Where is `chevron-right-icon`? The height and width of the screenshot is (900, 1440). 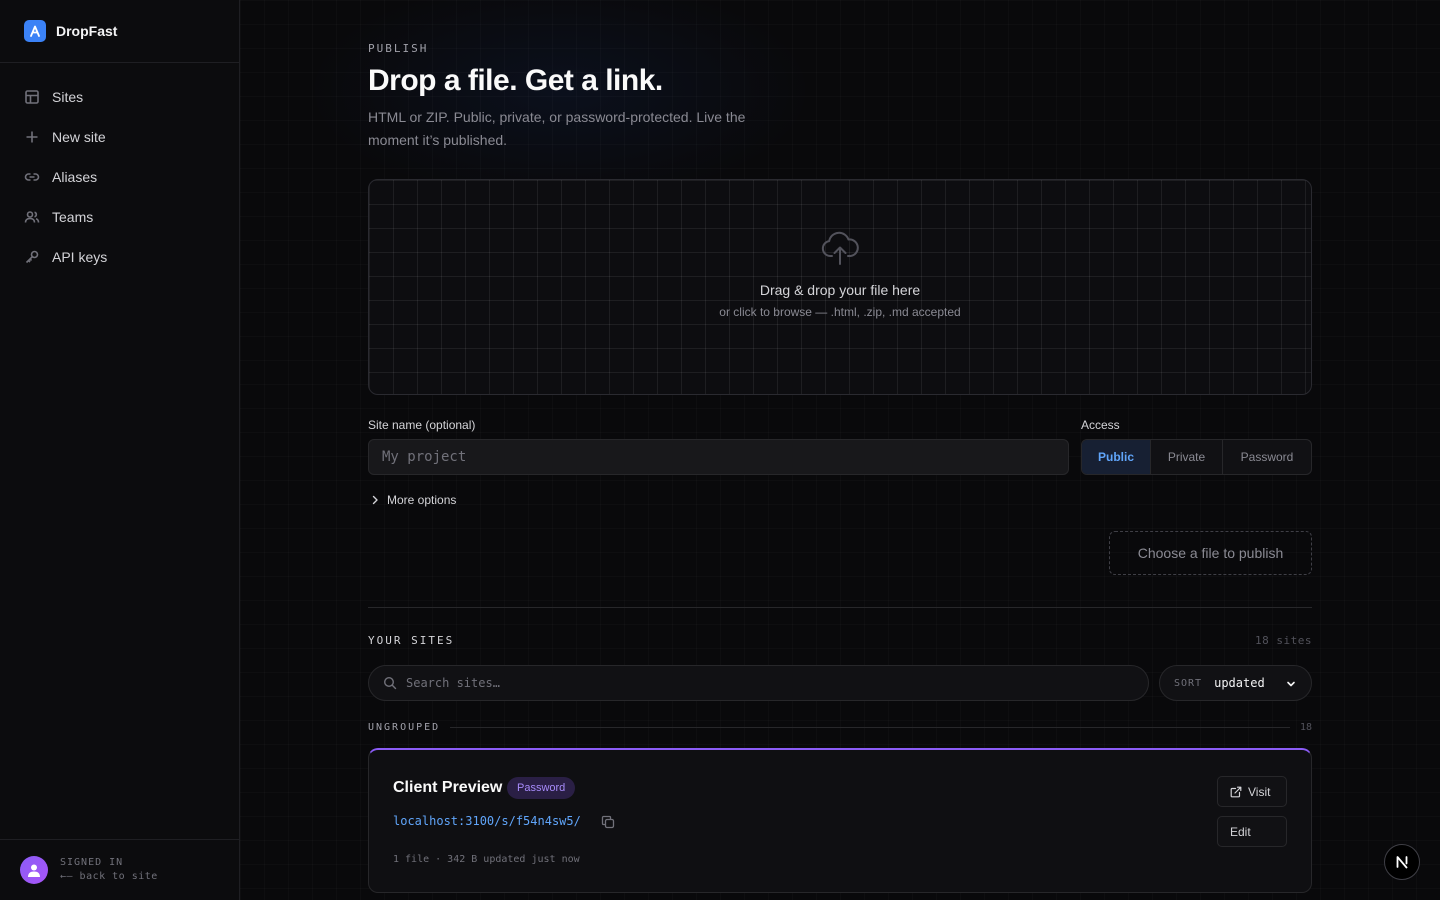 chevron-right-icon is located at coordinates (375, 500).